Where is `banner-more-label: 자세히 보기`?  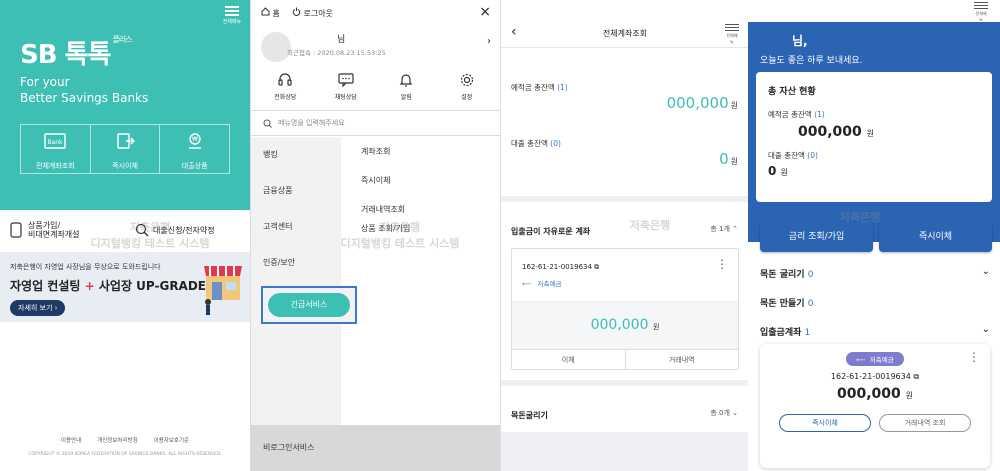
banner-more-label: 자세히 보기 is located at coordinates (35, 308).